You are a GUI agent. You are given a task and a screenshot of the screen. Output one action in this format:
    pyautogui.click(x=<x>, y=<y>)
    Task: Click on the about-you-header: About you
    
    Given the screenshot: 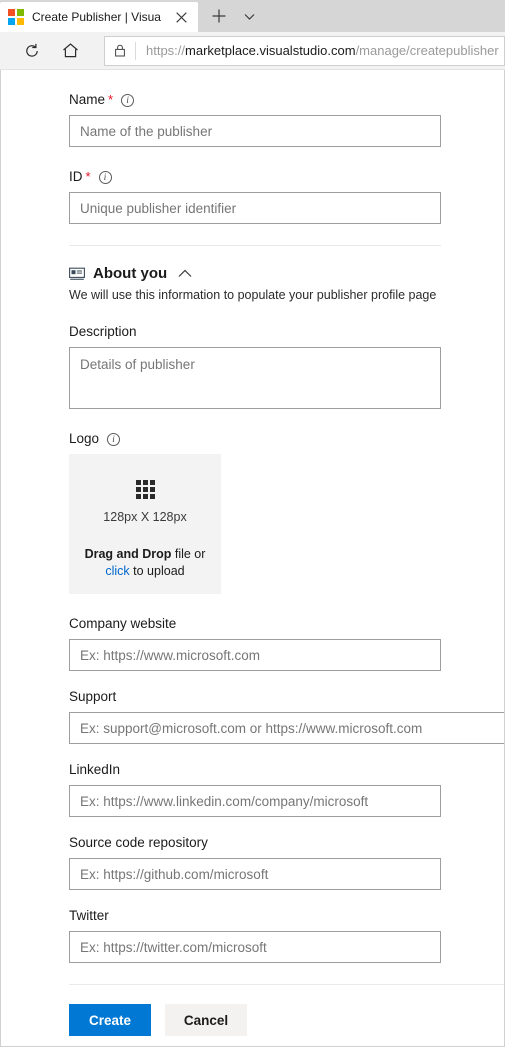 What is the action you would take?
    pyautogui.click(x=286, y=273)
    